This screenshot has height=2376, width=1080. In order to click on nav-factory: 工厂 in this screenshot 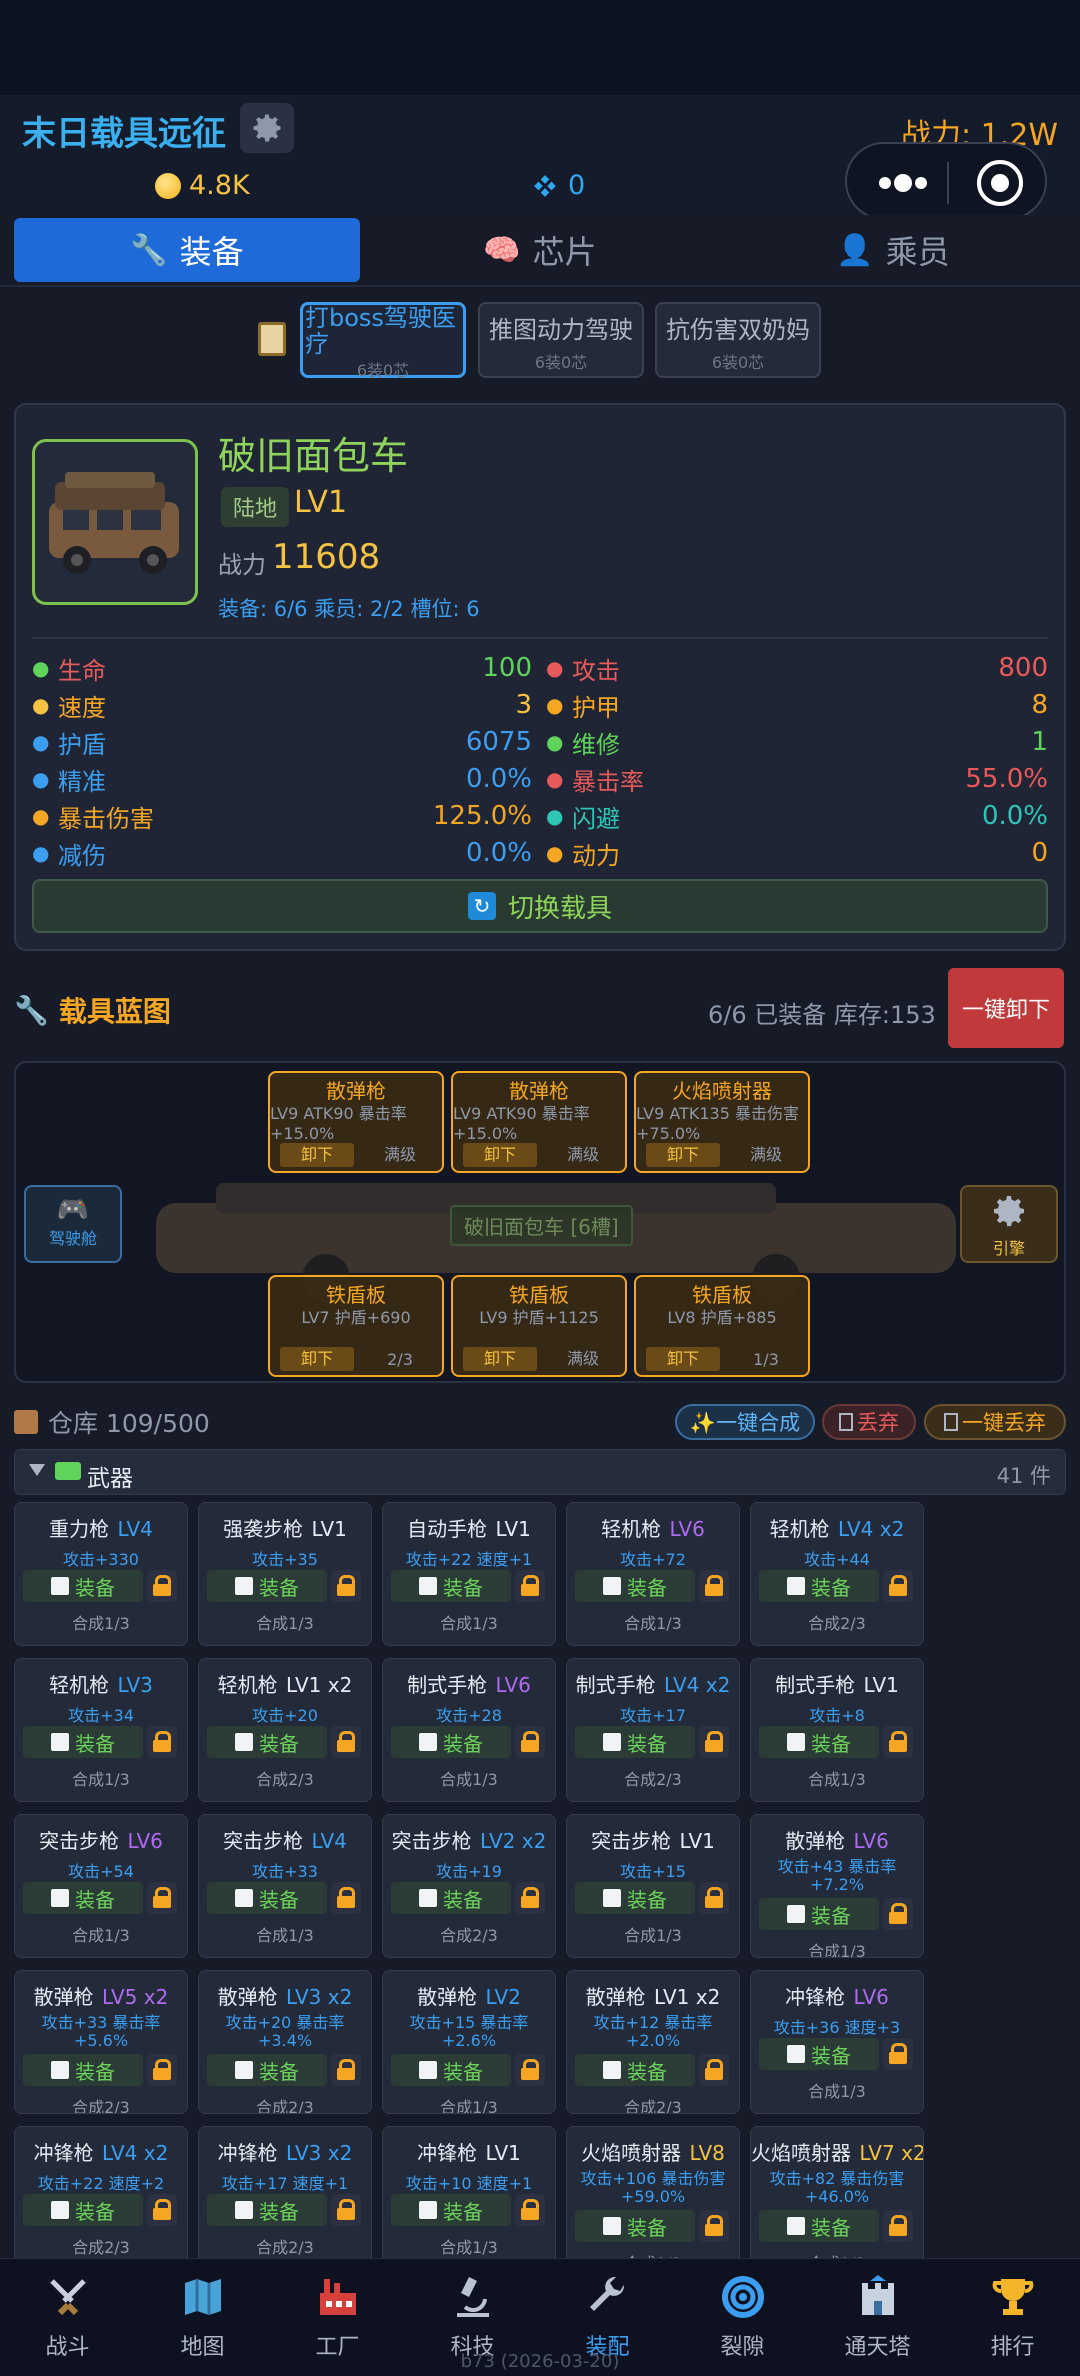, I will do `click(337, 2309)`.